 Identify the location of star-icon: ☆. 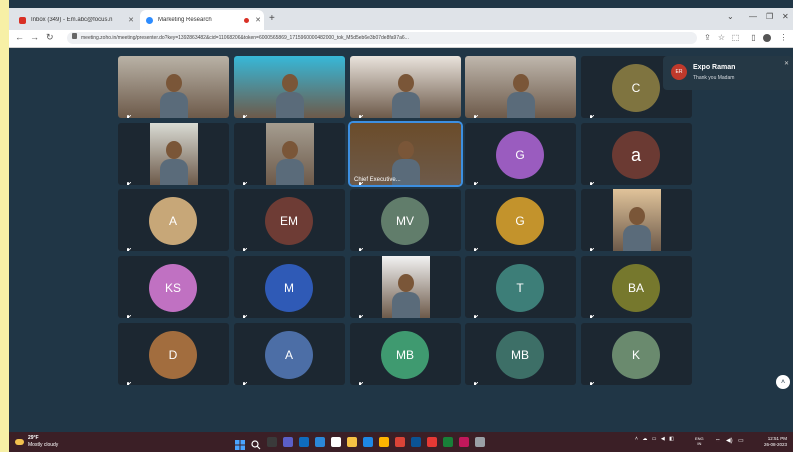
(721, 37).